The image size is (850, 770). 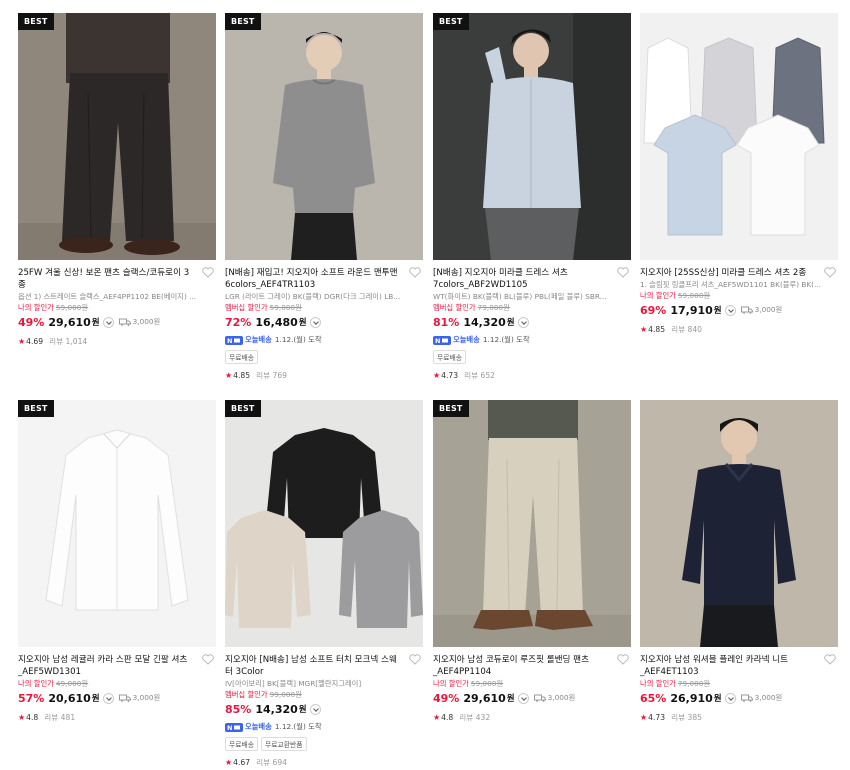 What do you see at coordinates (324, 340) in the screenshot?
I see `delivery-row: N 오늘배송 1.12.(월) 도착` at bounding box center [324, 340].